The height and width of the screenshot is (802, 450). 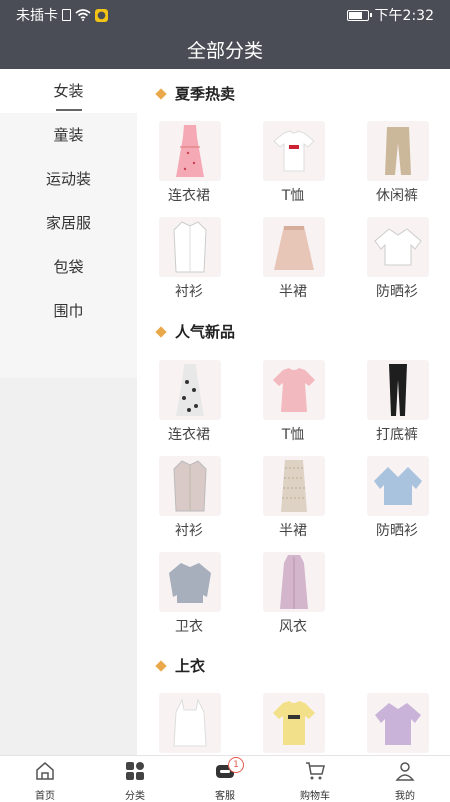 What do you see at coordinates (225, 14) in the screenshot?
I see `status-bar: 未插卡 ● 下午2:32` at bounding box center [225, 14].